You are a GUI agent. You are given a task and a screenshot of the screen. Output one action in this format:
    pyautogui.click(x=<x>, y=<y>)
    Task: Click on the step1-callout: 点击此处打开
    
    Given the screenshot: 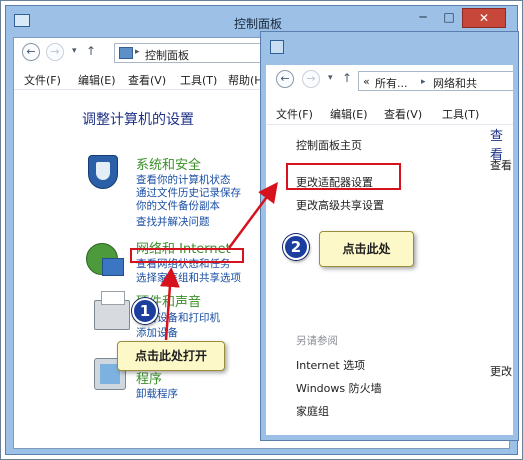 What is the action you would take?
    pyautogui.click(x=171, y=356)
    